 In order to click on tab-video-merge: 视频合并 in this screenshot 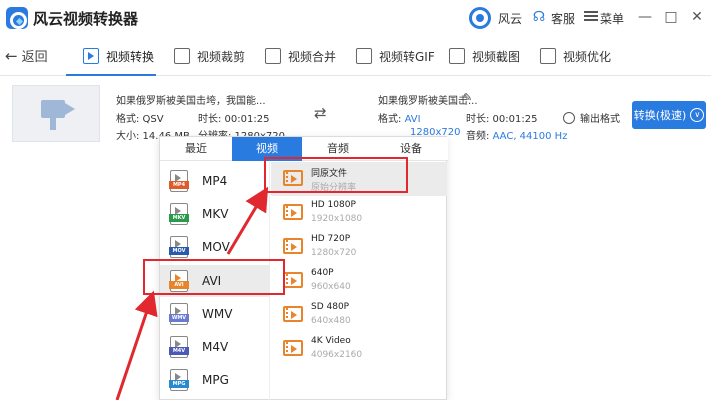, I will do `click(300, 56)`.